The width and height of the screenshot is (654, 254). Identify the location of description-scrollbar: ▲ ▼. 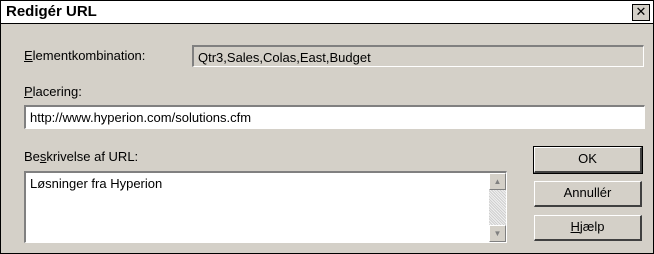
(497, 207).